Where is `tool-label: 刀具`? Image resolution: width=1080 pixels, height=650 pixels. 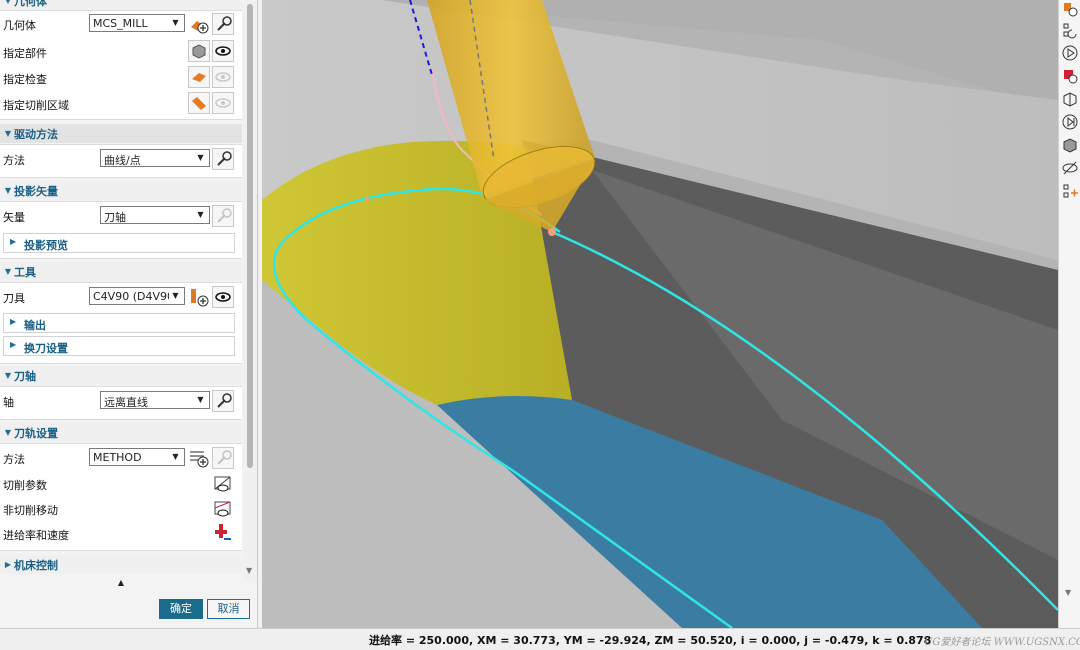 tool-label: 刀具 is located at coordinates (14, 298).